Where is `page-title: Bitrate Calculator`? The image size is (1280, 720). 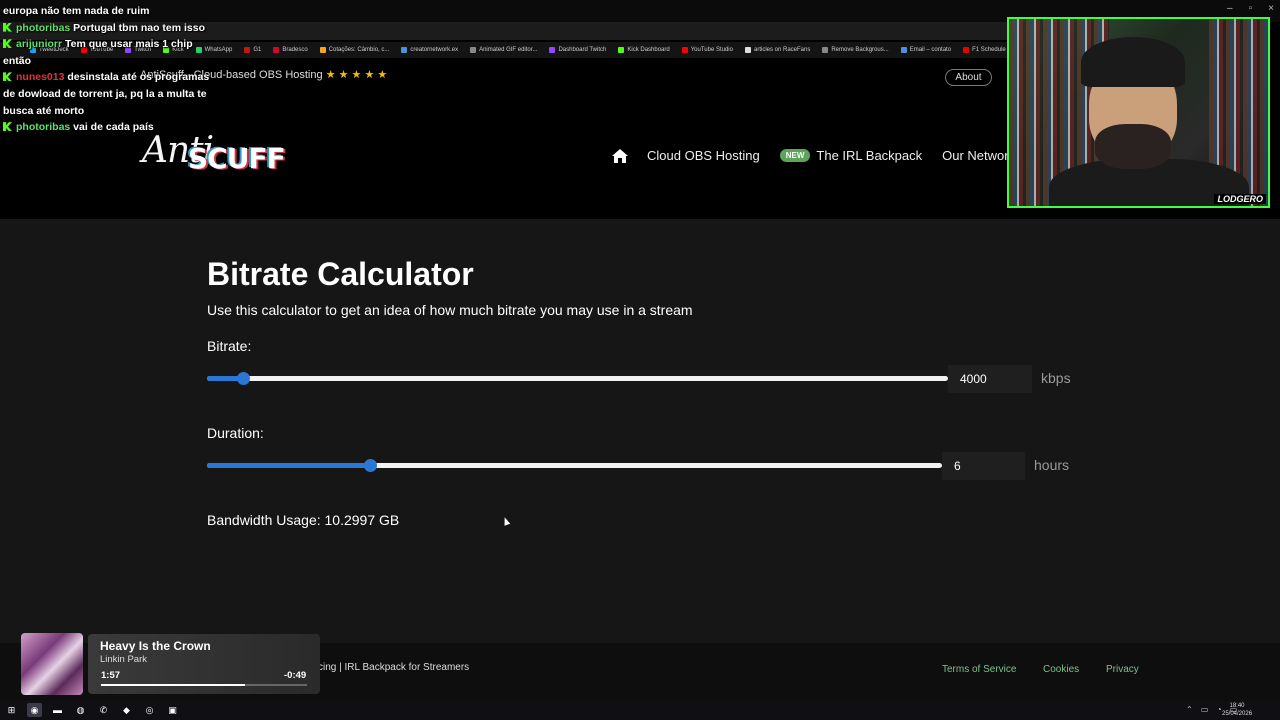
page-title: Bitrate Calculator is located at coordinates (340, 274).